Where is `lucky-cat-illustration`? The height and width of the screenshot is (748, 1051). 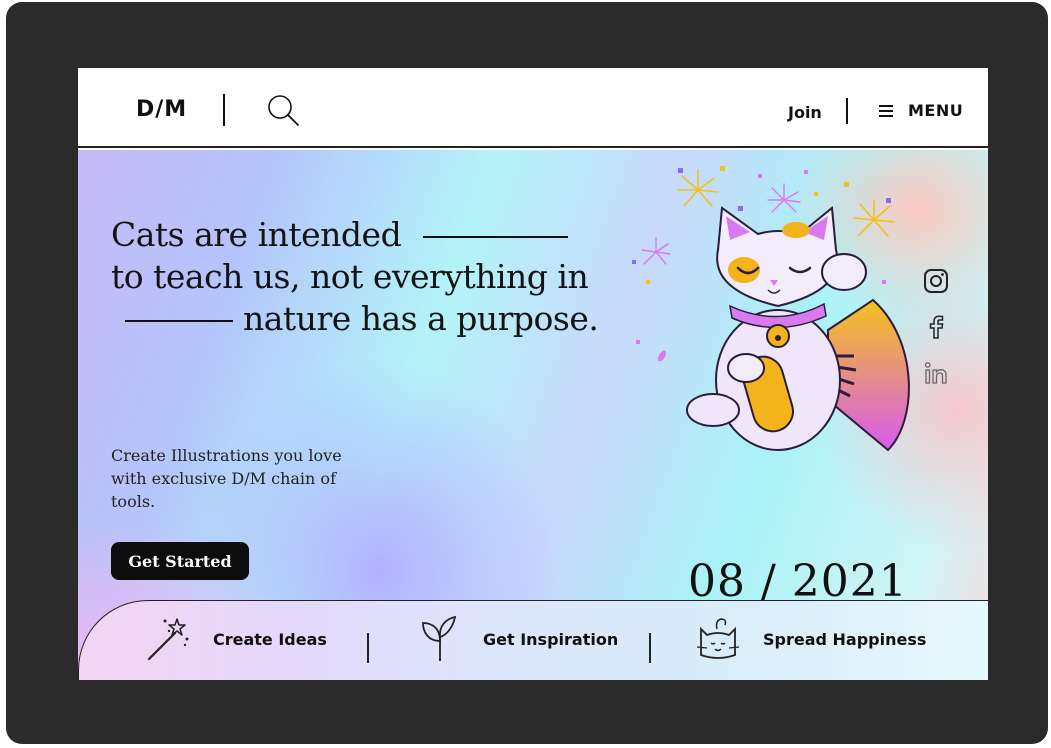 lucky-cat-illustration is located at coordinates (771, 309).